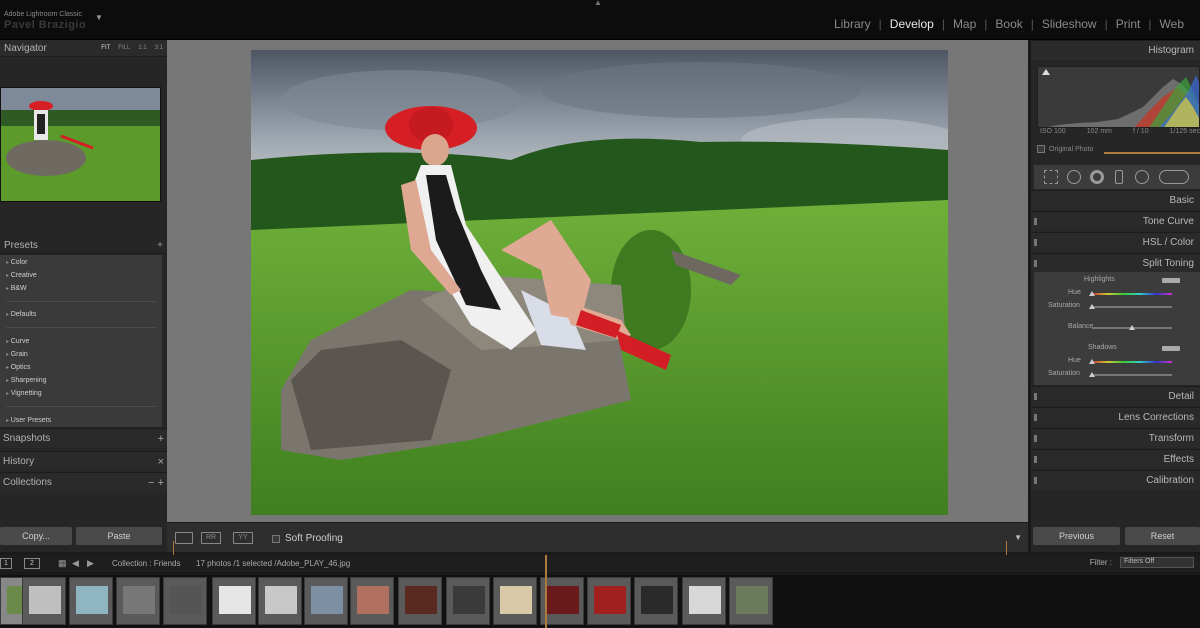 The image size is (1200, 628). I want to click on screen-1-button: 1, so click(6, 563).